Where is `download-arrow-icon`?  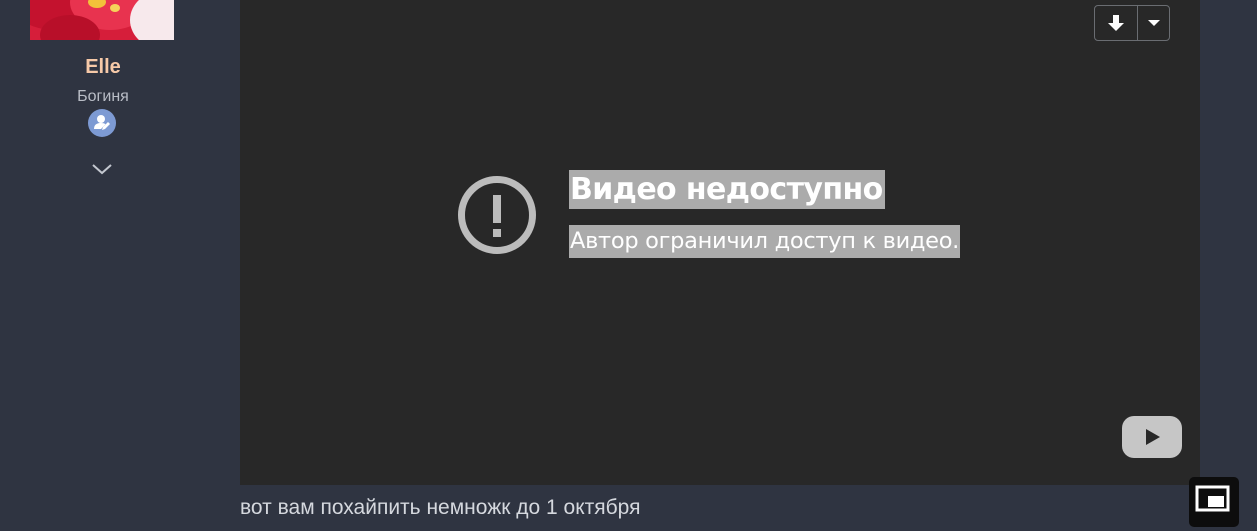 download-arrow-icon is located at coordinates (1116, 23).